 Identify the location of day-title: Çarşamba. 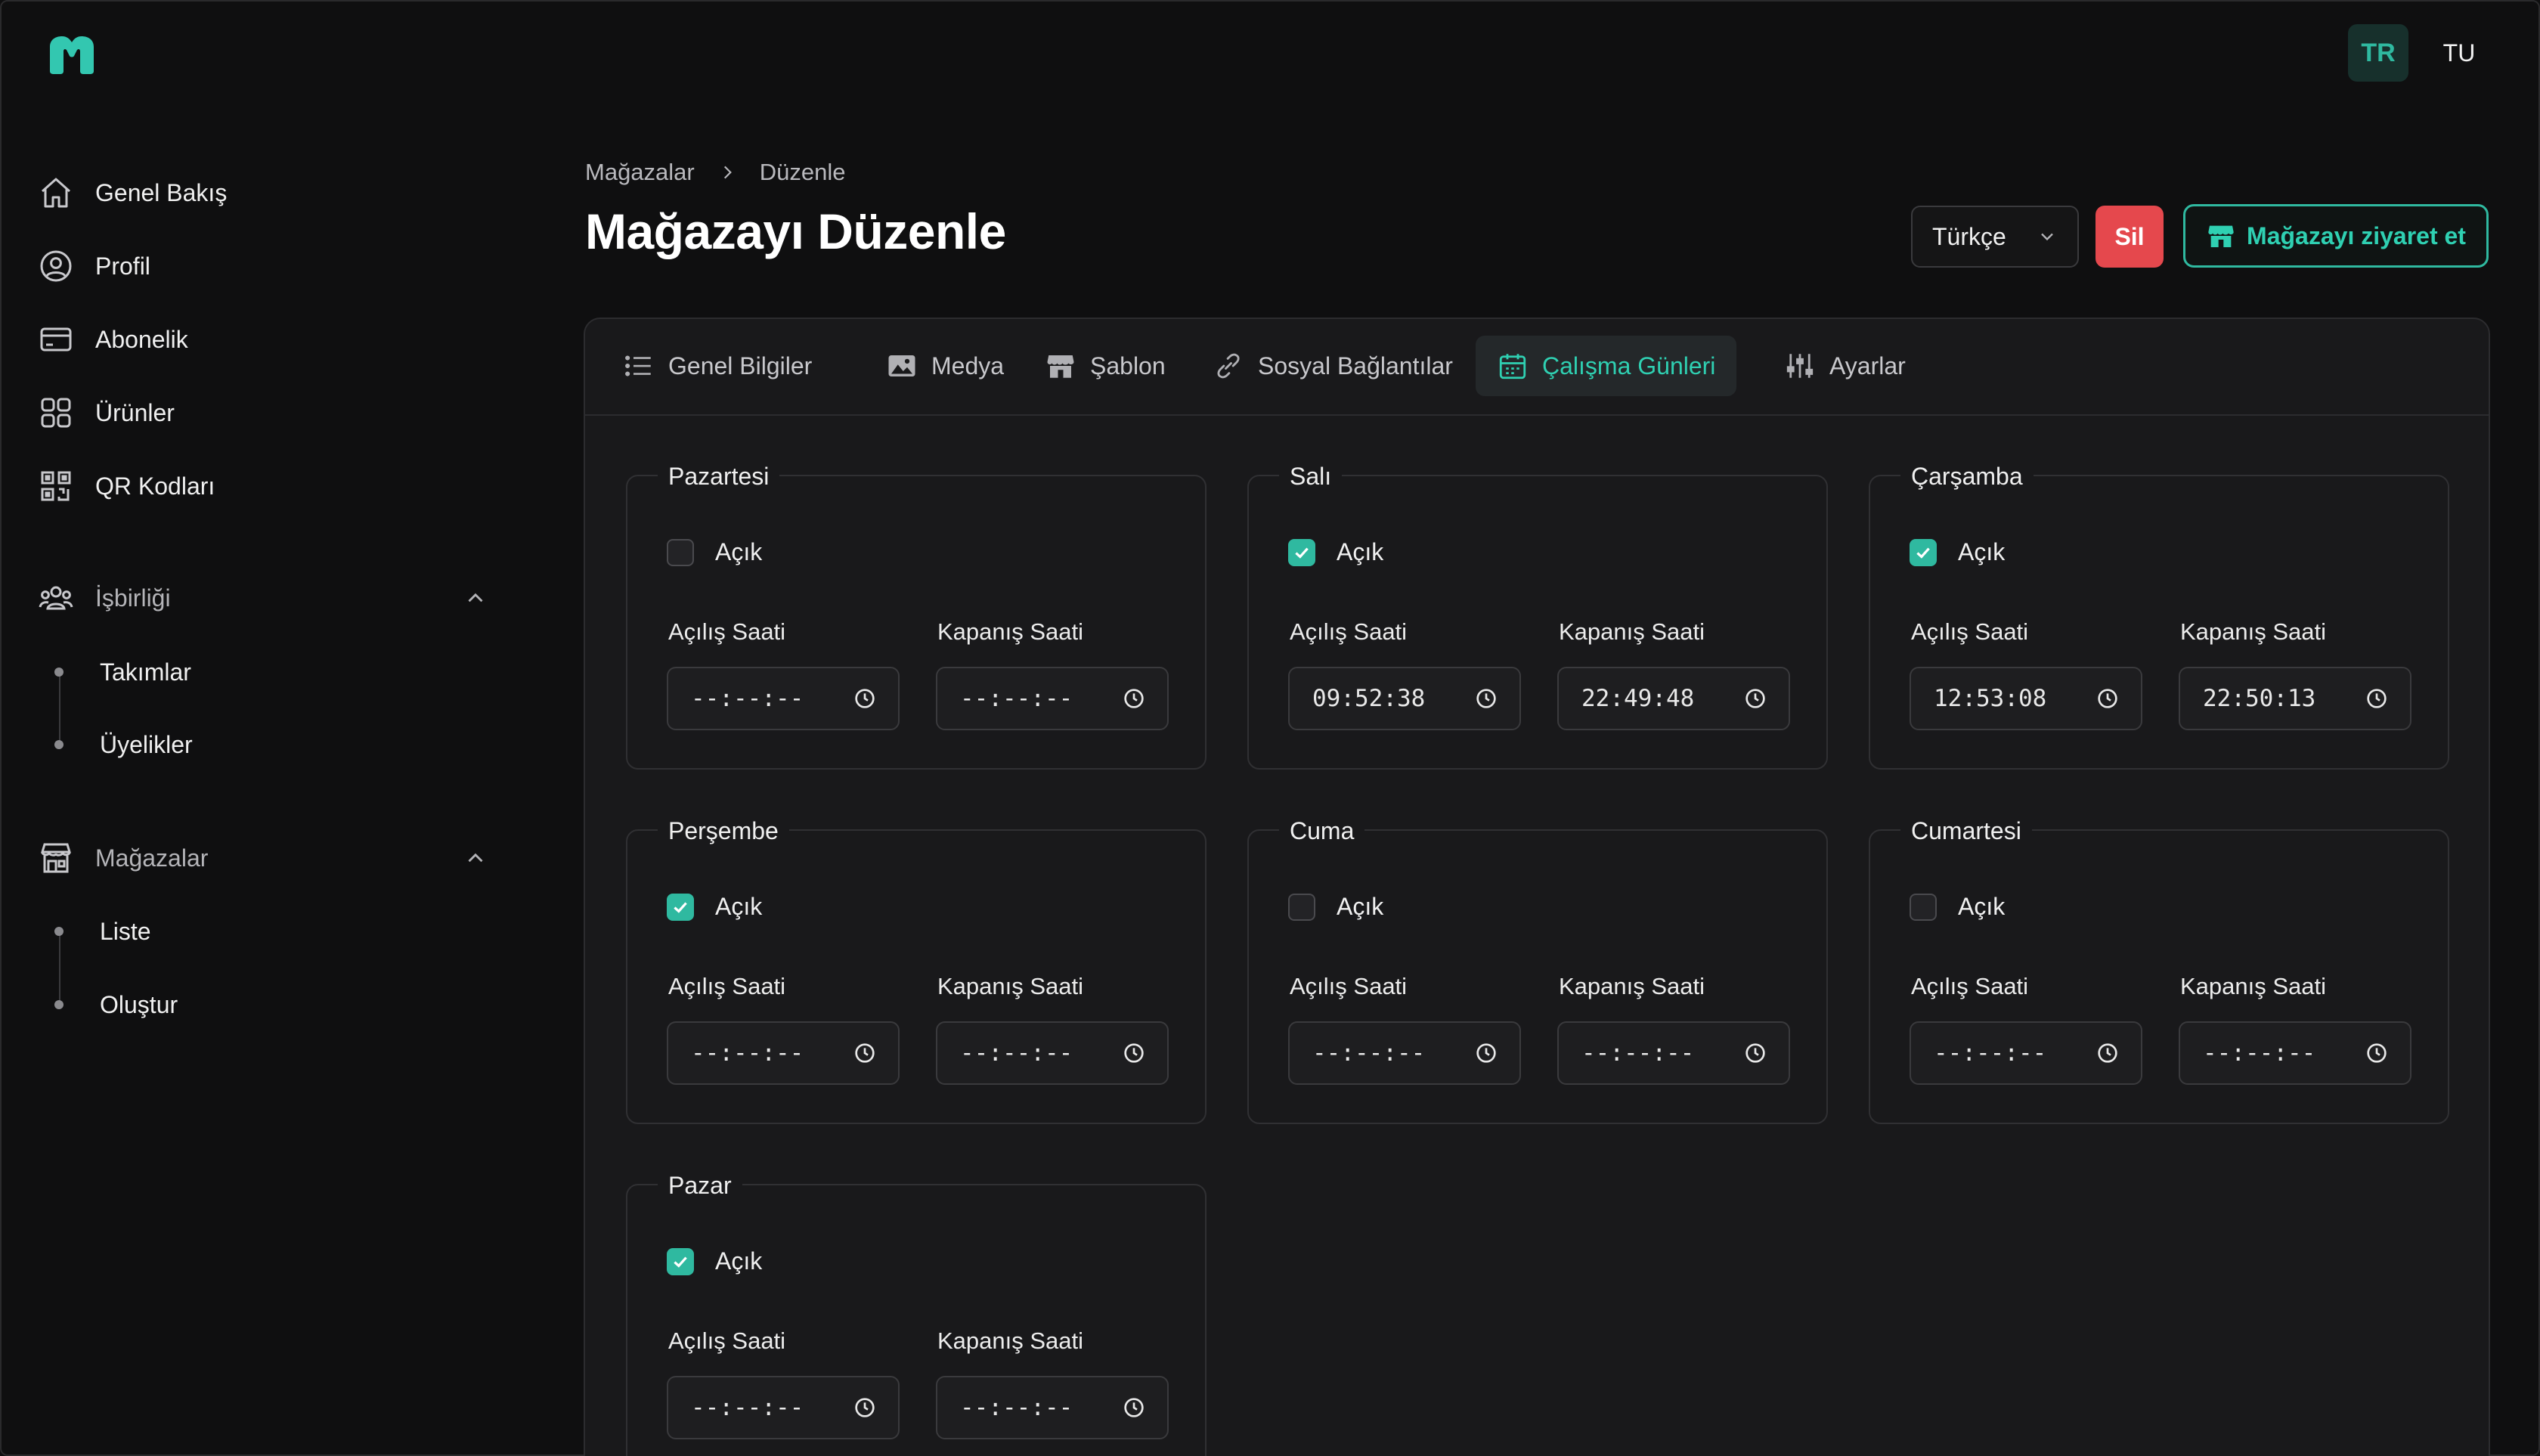
(1967, 476).